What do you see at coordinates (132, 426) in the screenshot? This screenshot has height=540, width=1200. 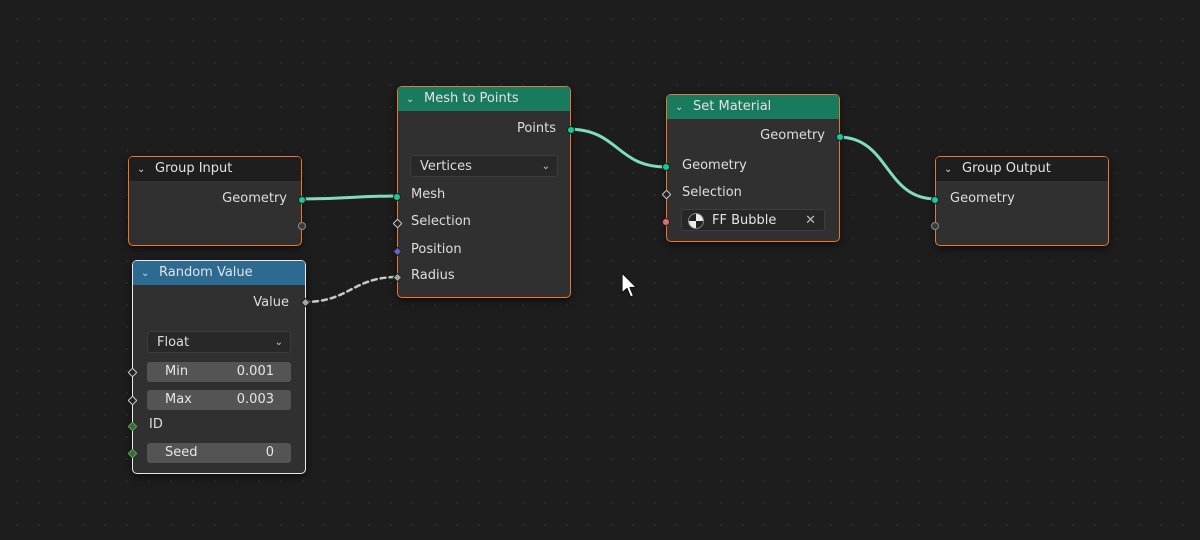 I see `input-id-socket` at bounding box center [132, 426].